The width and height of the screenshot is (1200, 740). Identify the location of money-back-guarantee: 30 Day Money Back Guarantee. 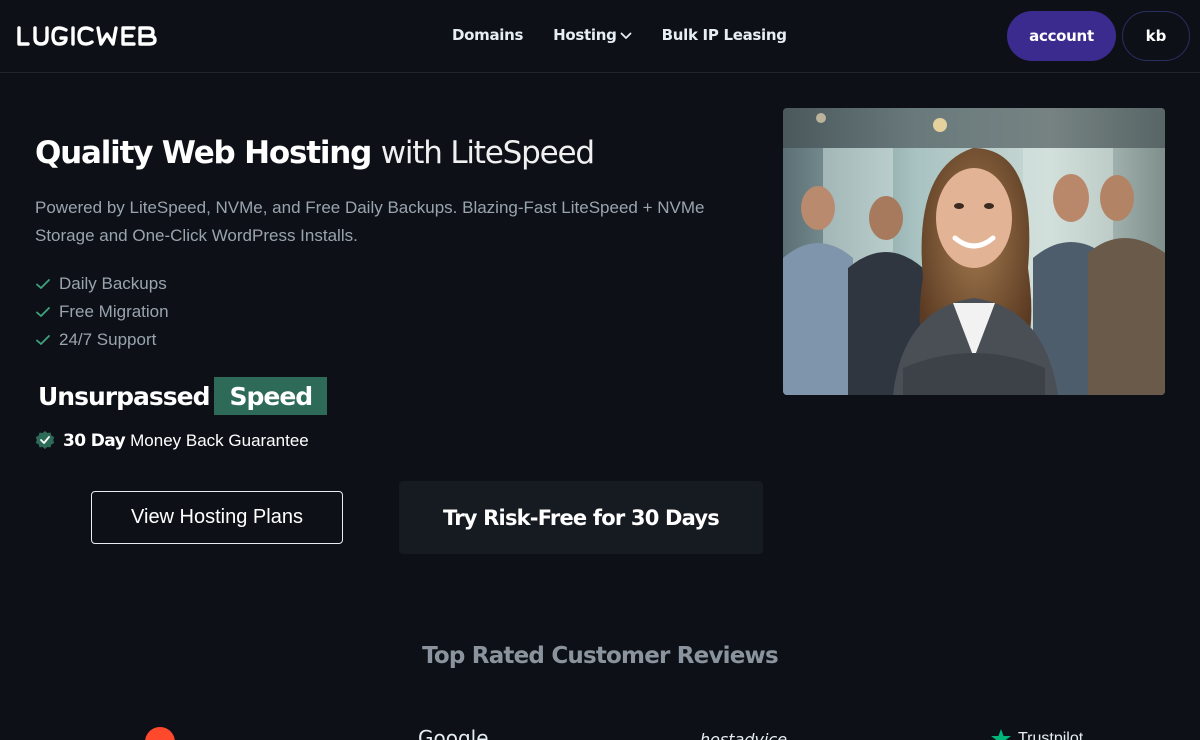
(172, 441).